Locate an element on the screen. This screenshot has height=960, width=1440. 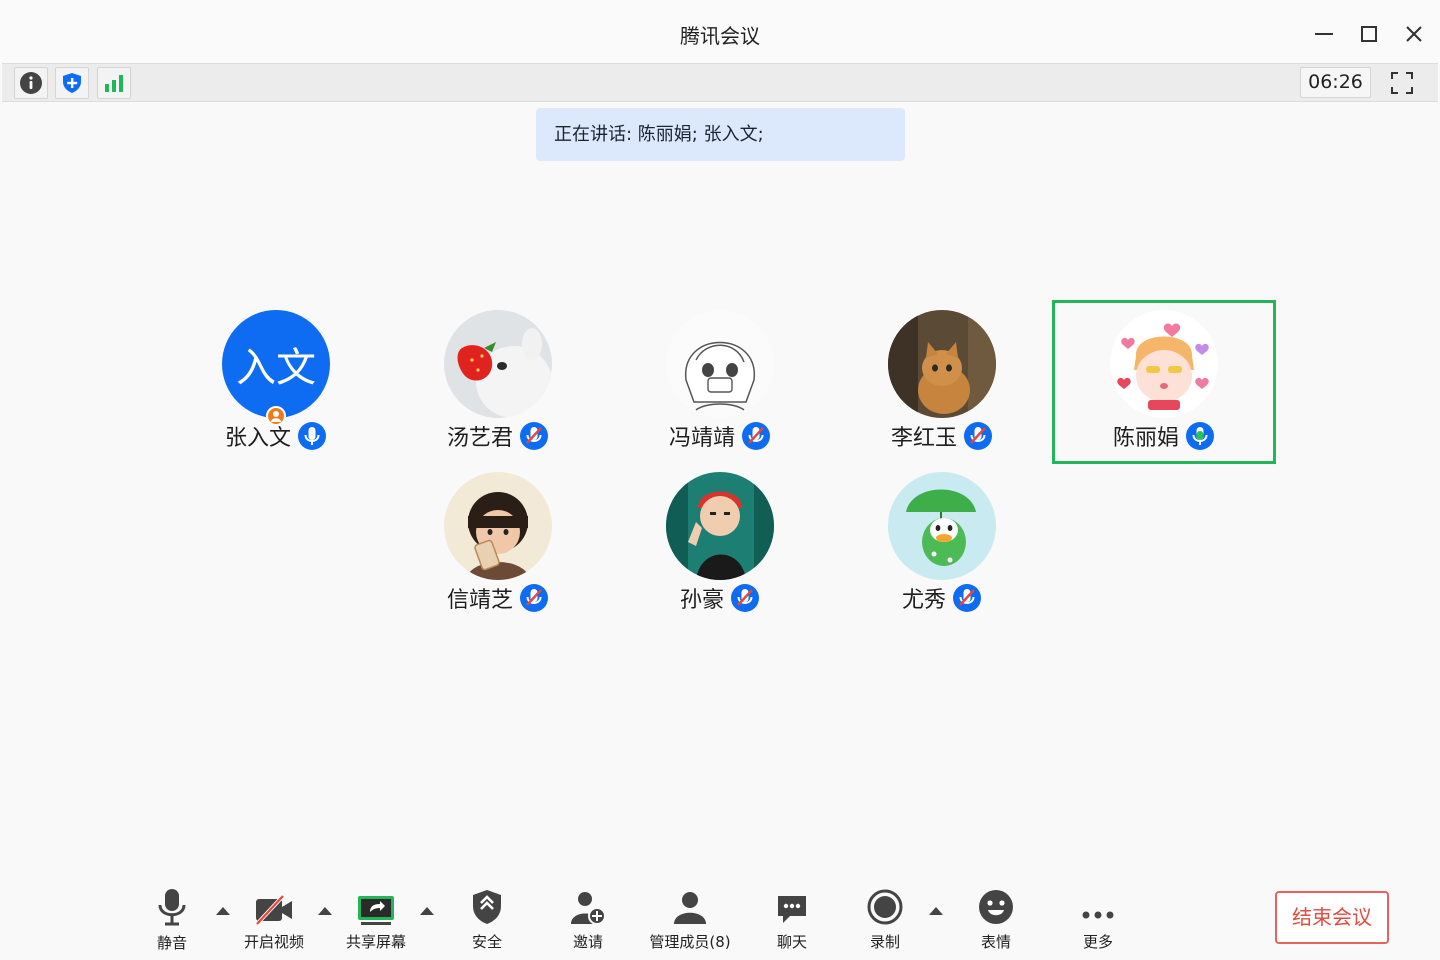
security-status-button is located at coordinates (72, 83).